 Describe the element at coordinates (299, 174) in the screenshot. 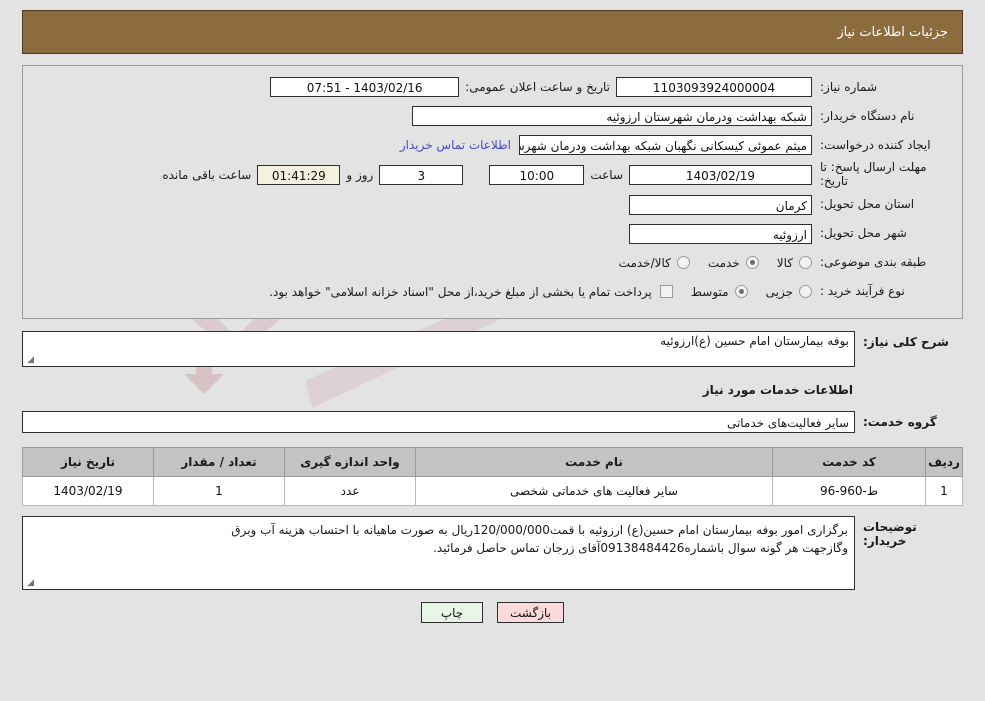

I see `remaining-timer-field: 01:41:29` at that location.